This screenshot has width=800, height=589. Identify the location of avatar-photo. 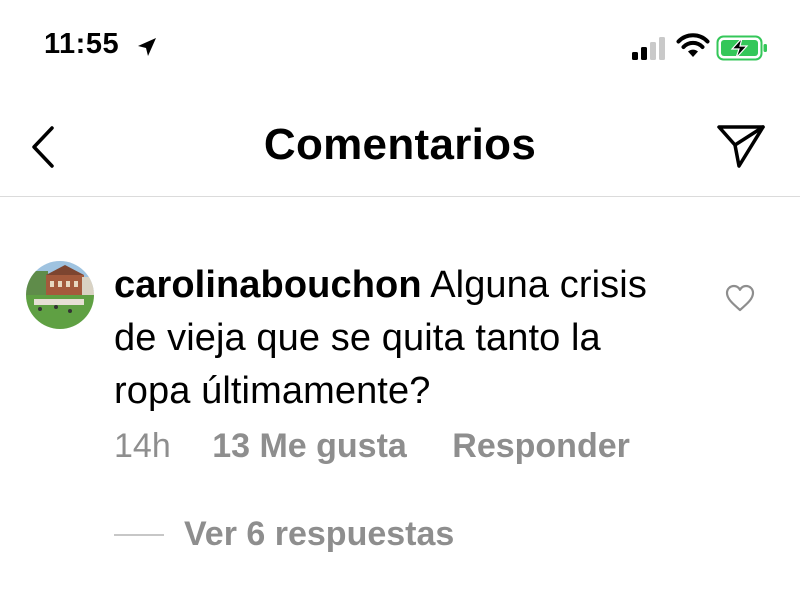
(60, 295).